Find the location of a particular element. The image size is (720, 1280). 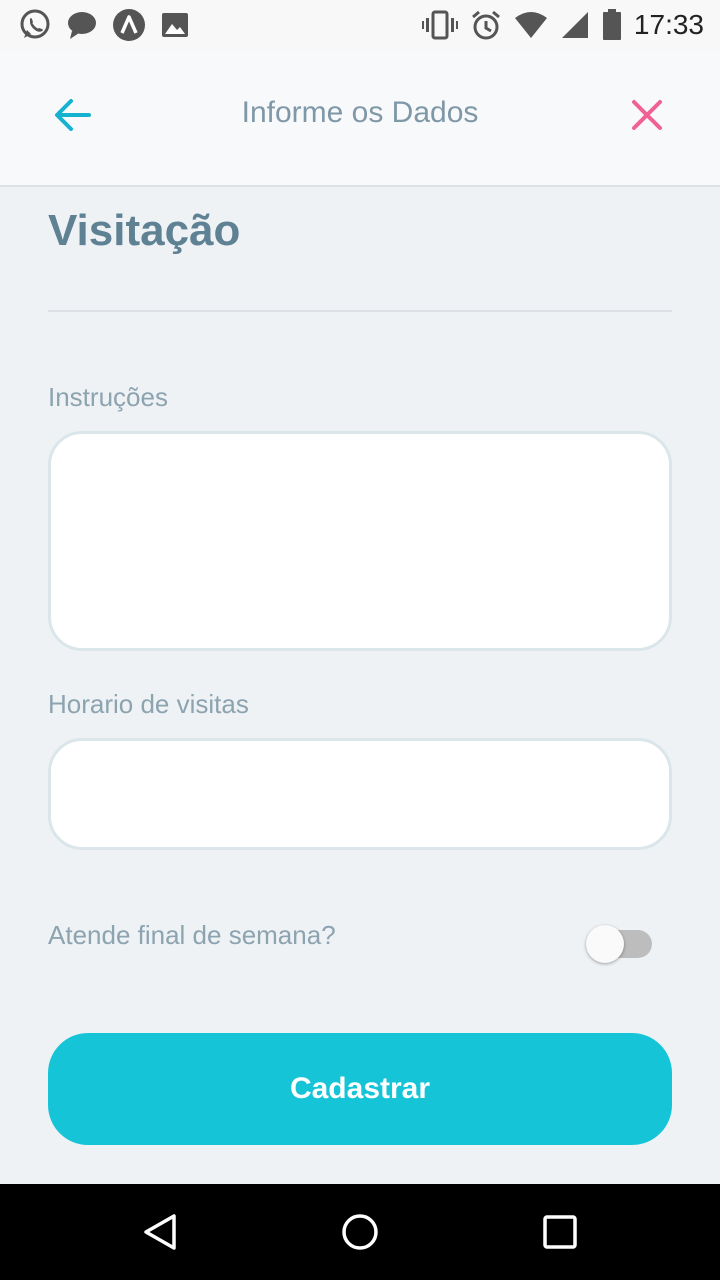

wifi-icon is located at coordinates (531, 25).